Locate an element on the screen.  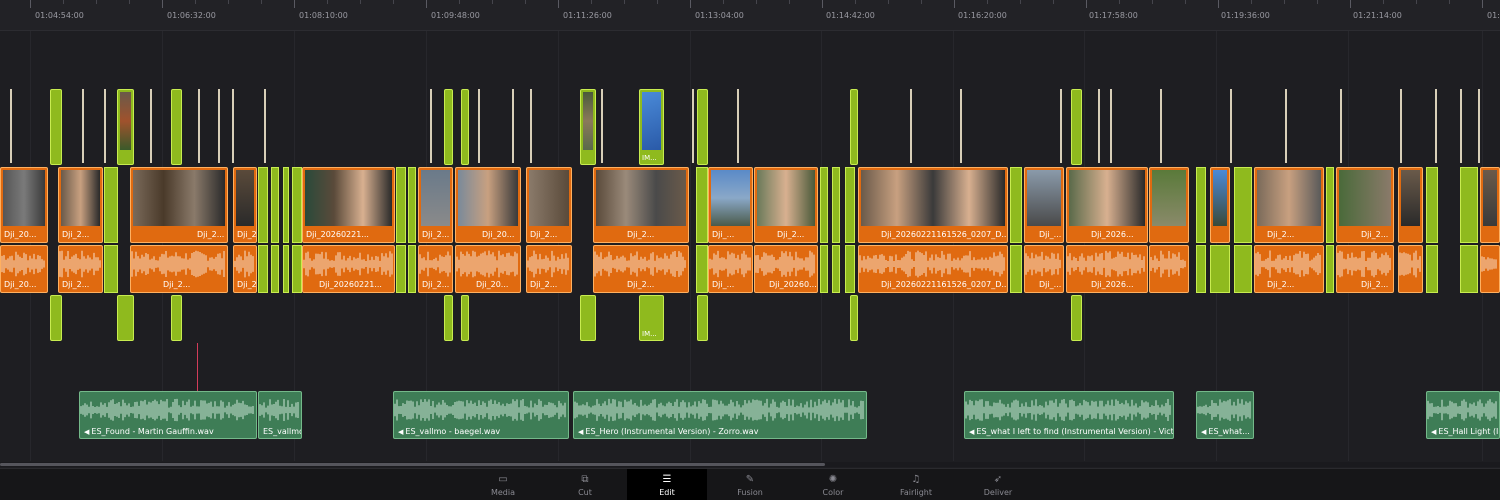
tab-cut: ⧉ Cut is located at coordinates (585, 484).